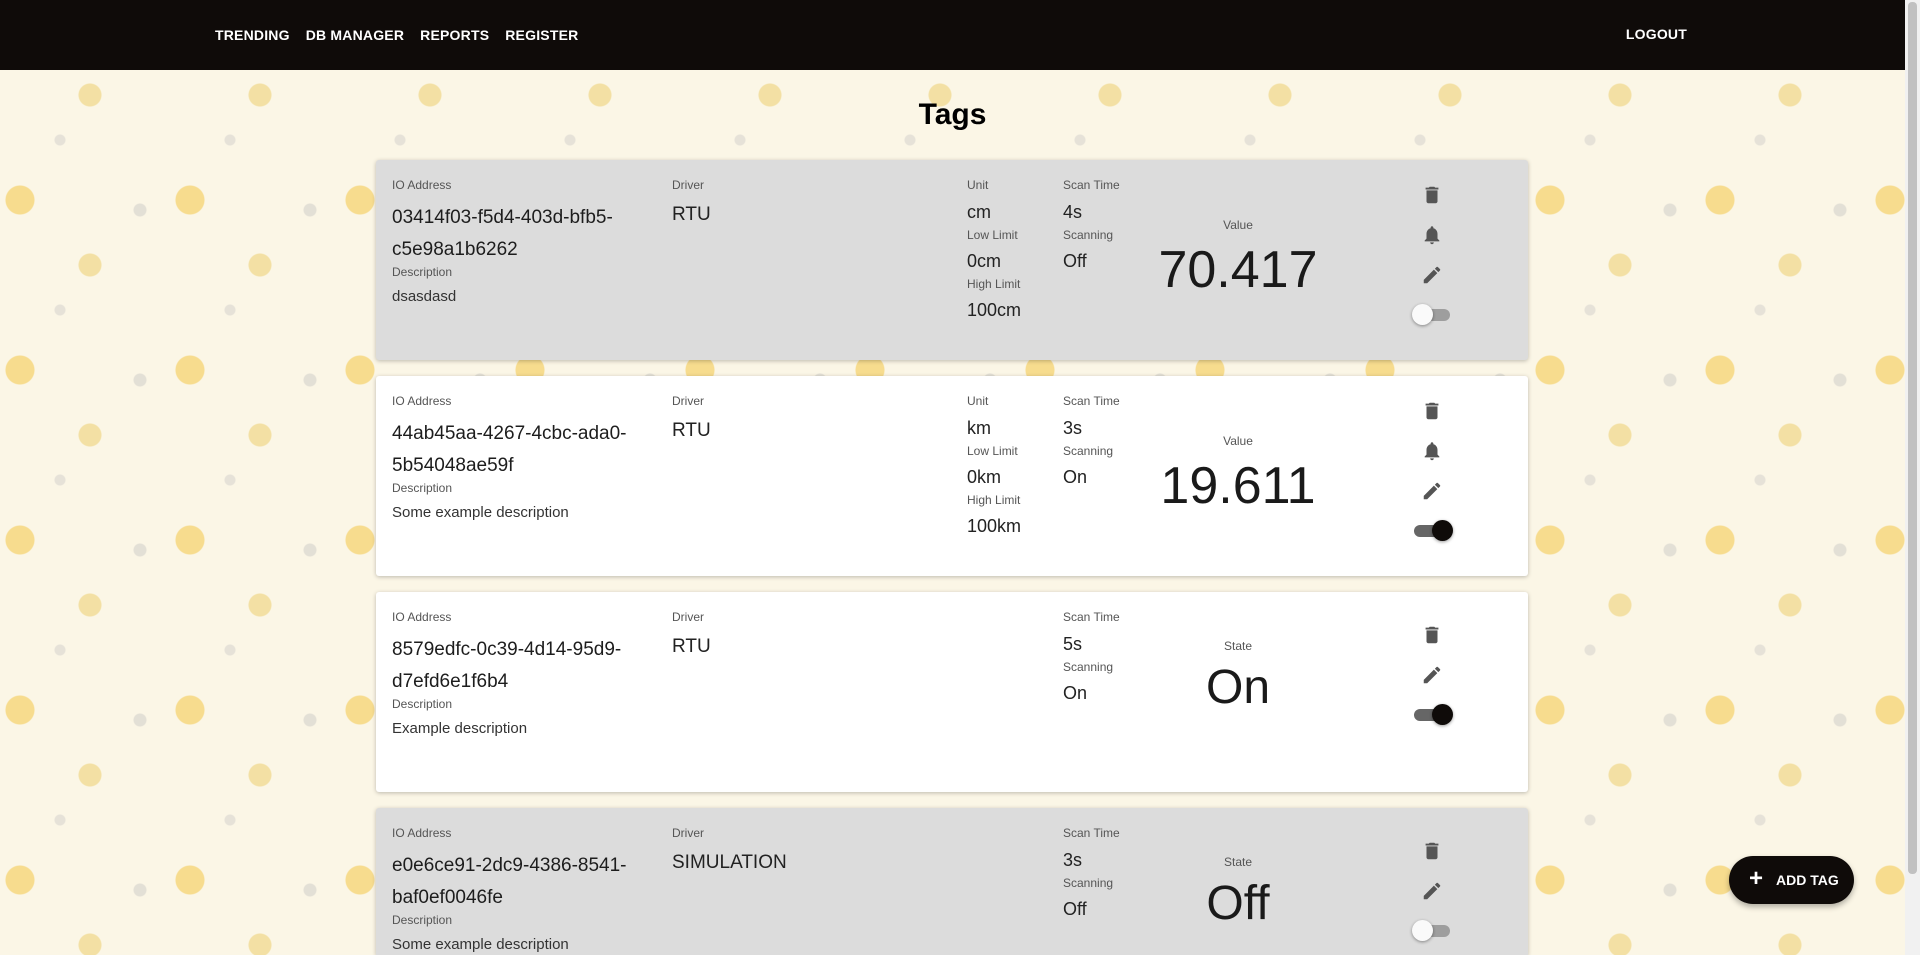  Describe the element at coordinates (1756, 878) in the screenshot. I see `plus-icon: +` at that location.